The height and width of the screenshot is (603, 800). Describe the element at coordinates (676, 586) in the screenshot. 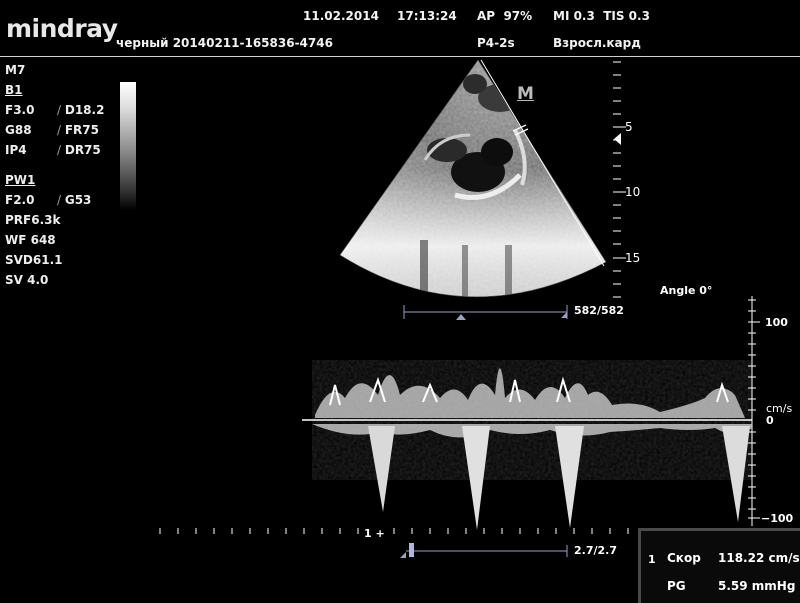

I see `pressure-gradient-label: PG` at that location.